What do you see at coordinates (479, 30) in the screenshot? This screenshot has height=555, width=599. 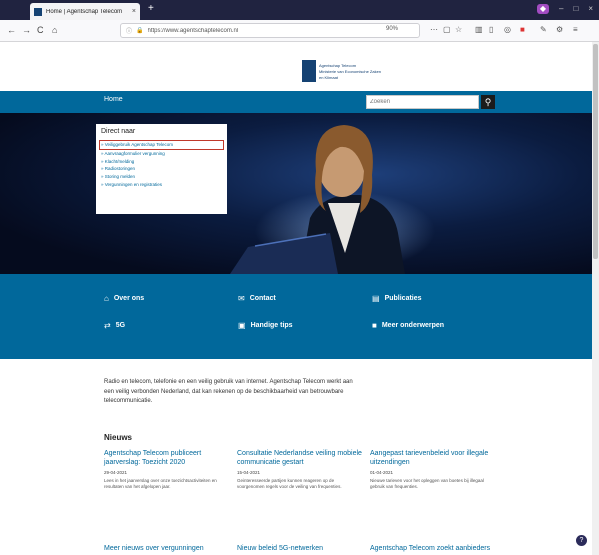 I see `library-icon: ▥` at bounding box center [479, 30].